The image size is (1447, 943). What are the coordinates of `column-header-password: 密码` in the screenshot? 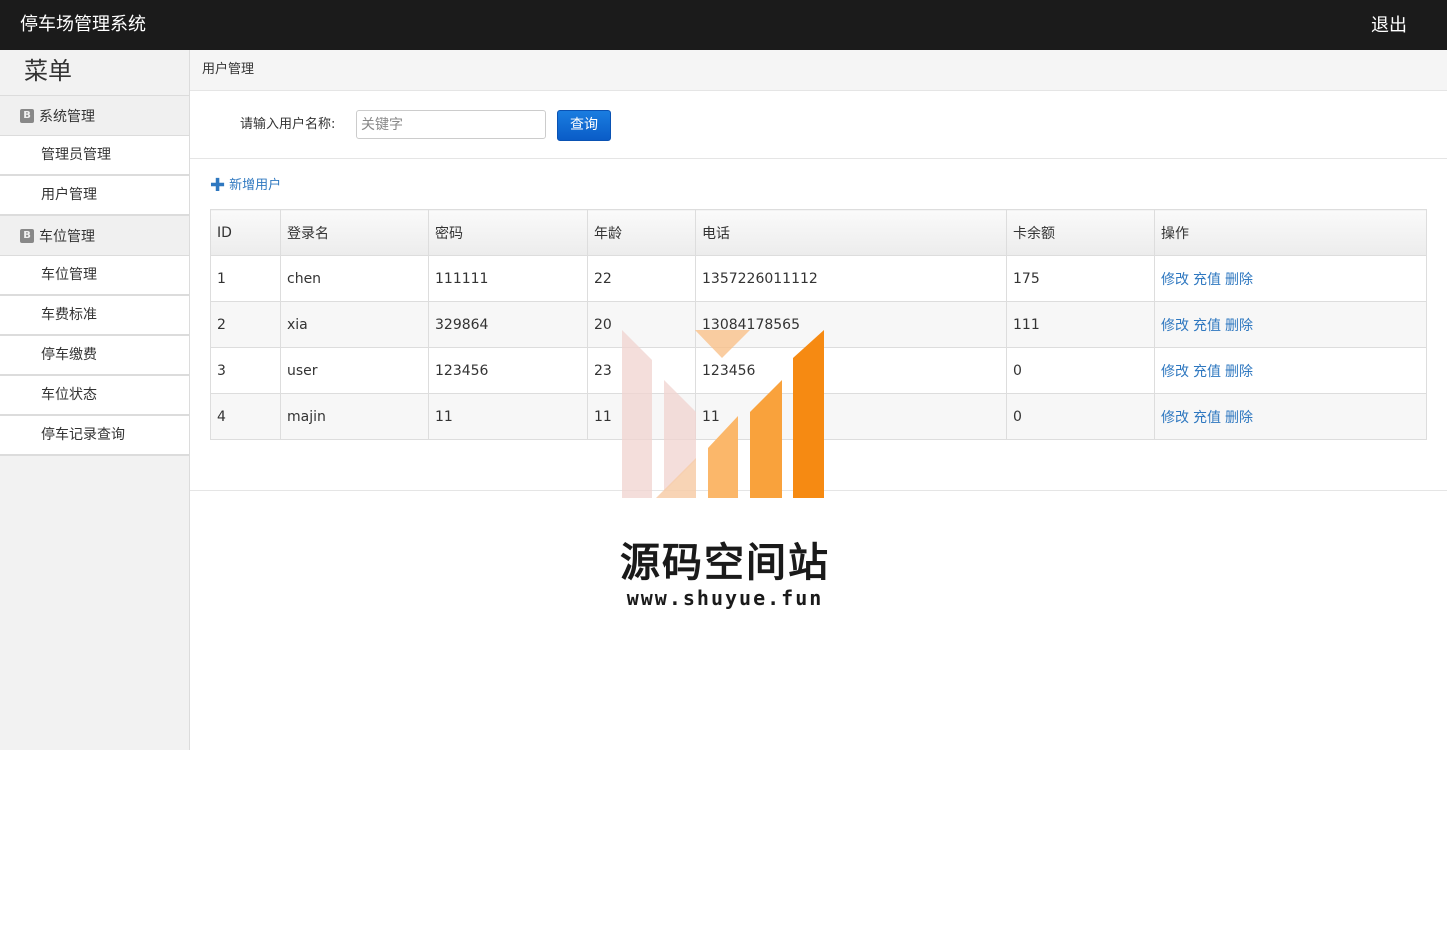 It's located at (508, 232).